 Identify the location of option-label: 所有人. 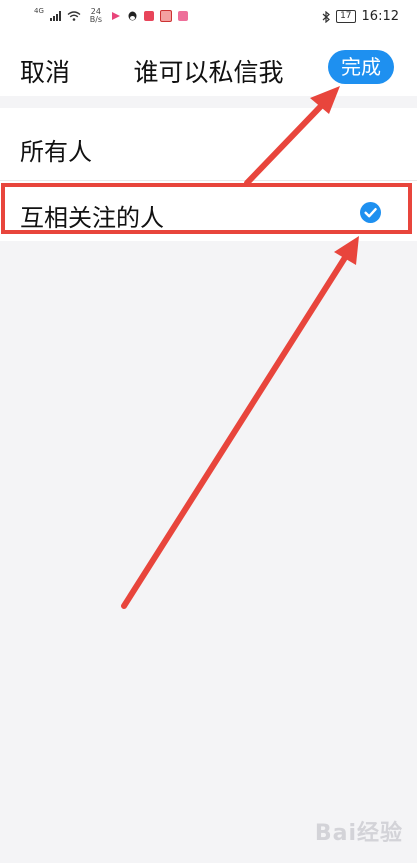
(56, 152).